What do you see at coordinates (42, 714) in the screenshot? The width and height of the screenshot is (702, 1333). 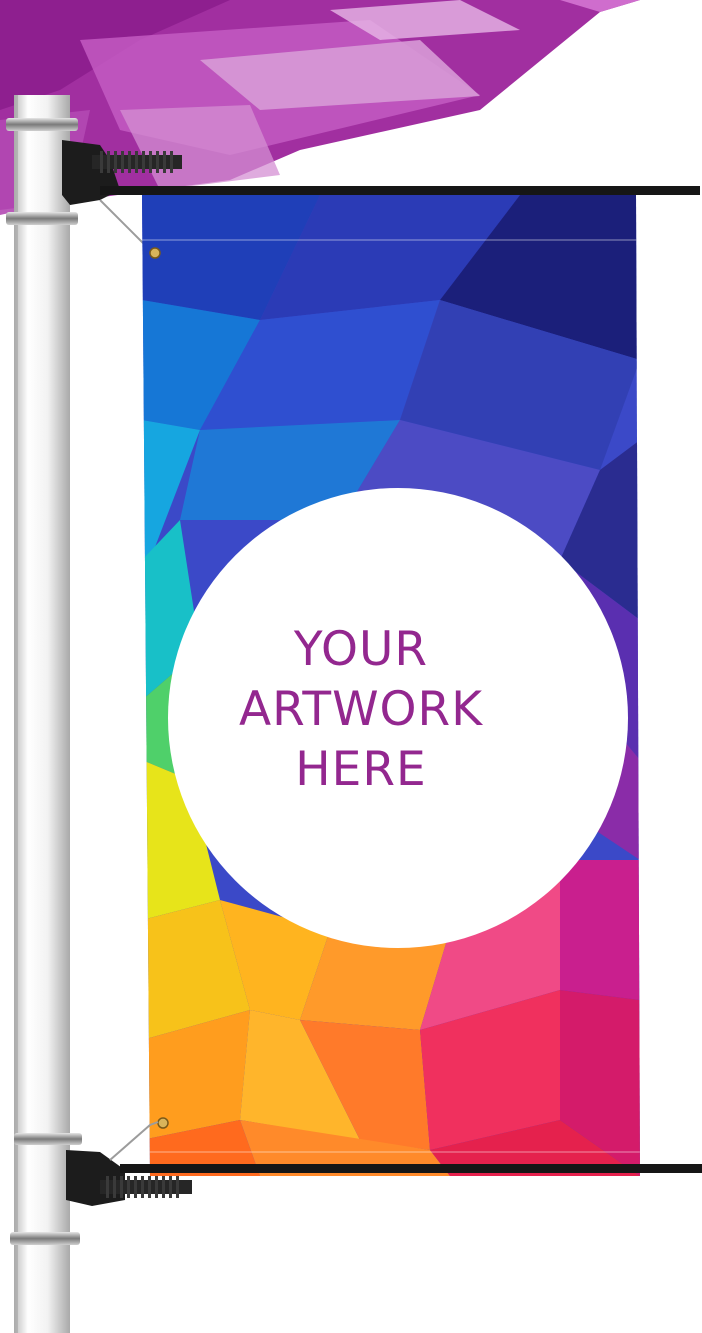 I see `street-pole` at bounding box center [42, 714].